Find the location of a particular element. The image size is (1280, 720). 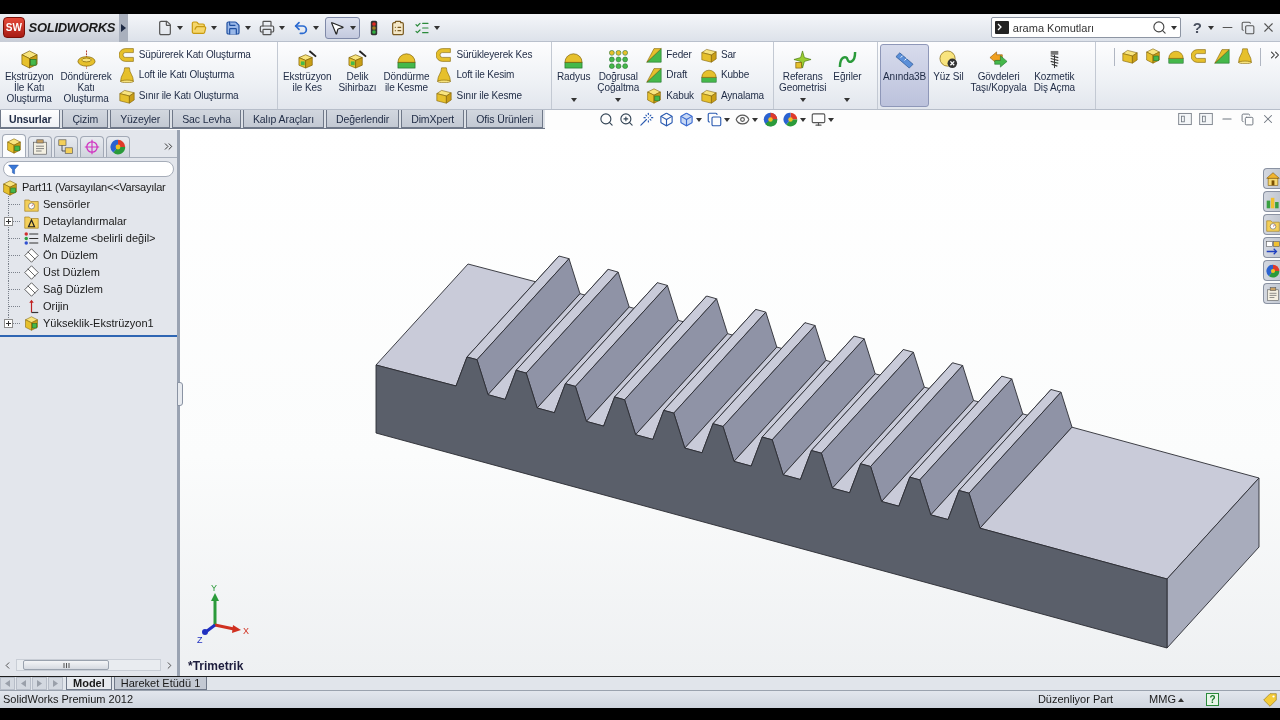

circle-x-icon is located at coordinates (948, 59).